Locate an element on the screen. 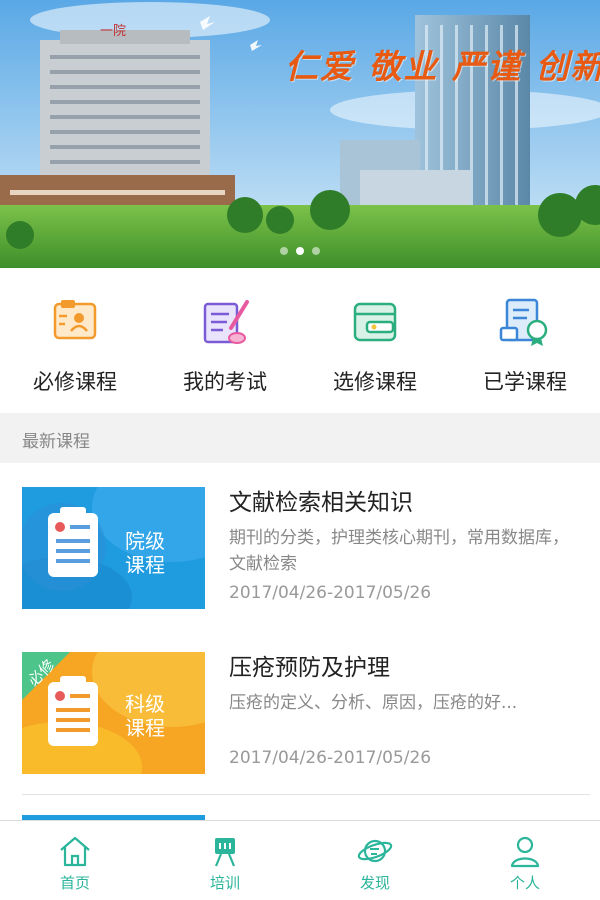 The width and height of the screenshot is (600, 900). list-divider is located at coordinates (306, 794).